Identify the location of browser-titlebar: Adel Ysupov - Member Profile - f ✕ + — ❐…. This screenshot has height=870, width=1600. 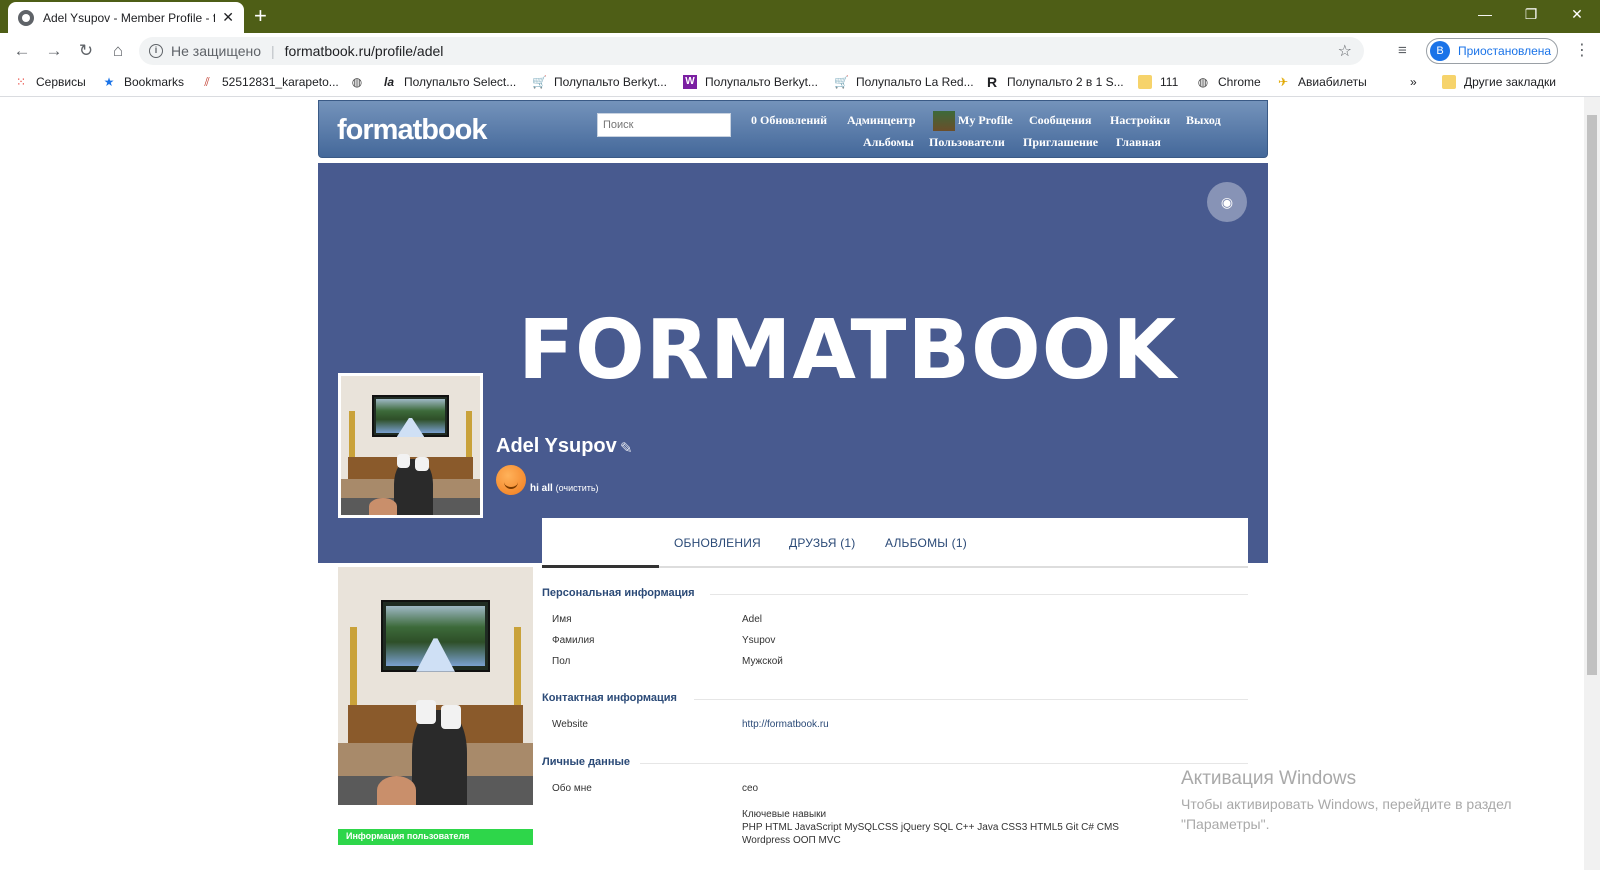
(800, 16).